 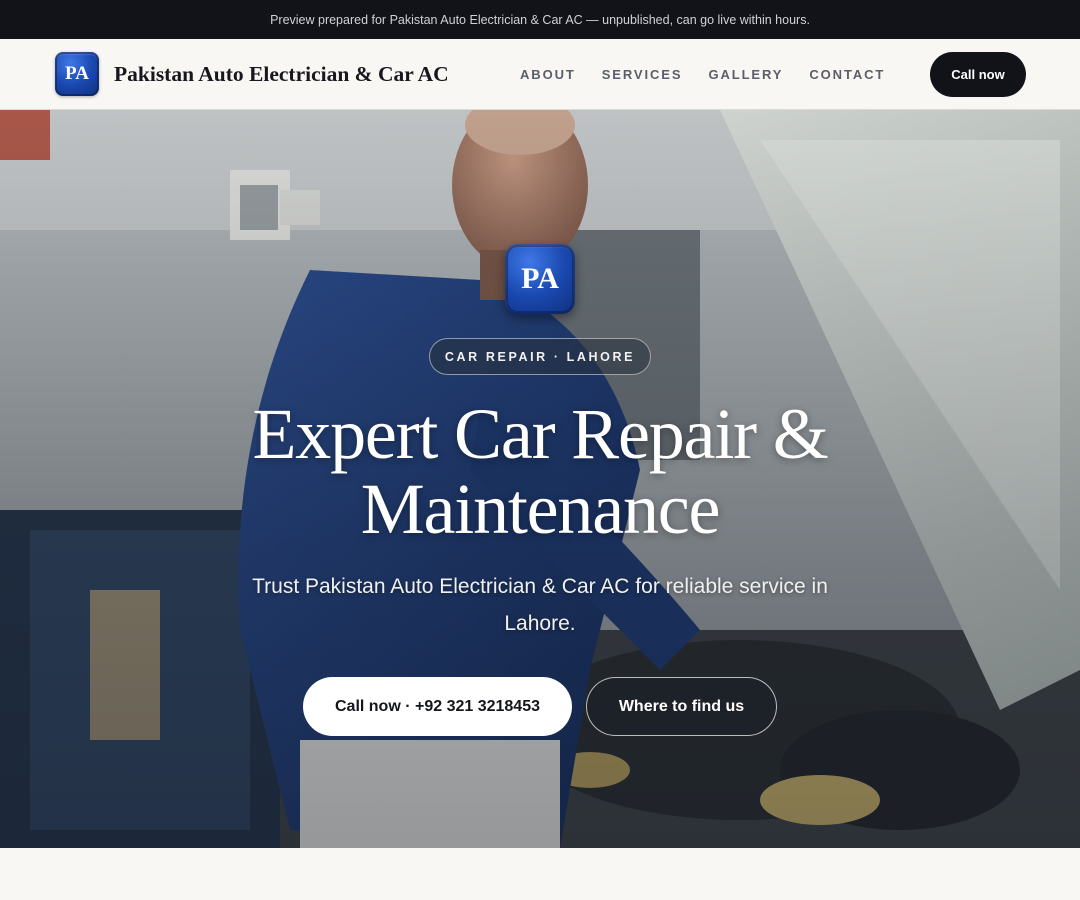 What do you see at coordinates (702, 74) in the screenshot?
I see `main-nav: ABOUT SERVICES GALLERY CONTACT` at bounding box center [702, 74].